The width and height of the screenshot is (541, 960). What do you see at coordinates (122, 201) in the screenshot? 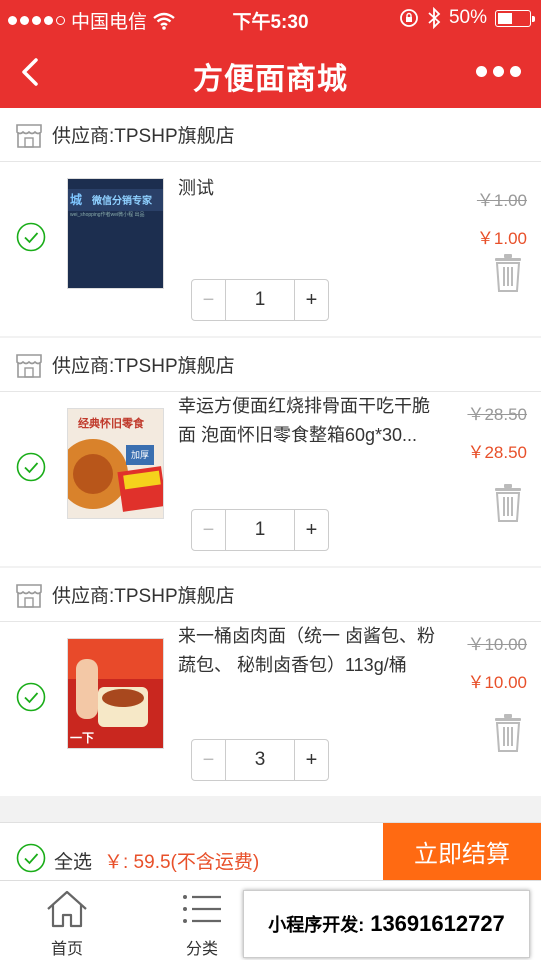
I see `thumb-text-main: 微信分销专家` at bounding box center [122, 201].